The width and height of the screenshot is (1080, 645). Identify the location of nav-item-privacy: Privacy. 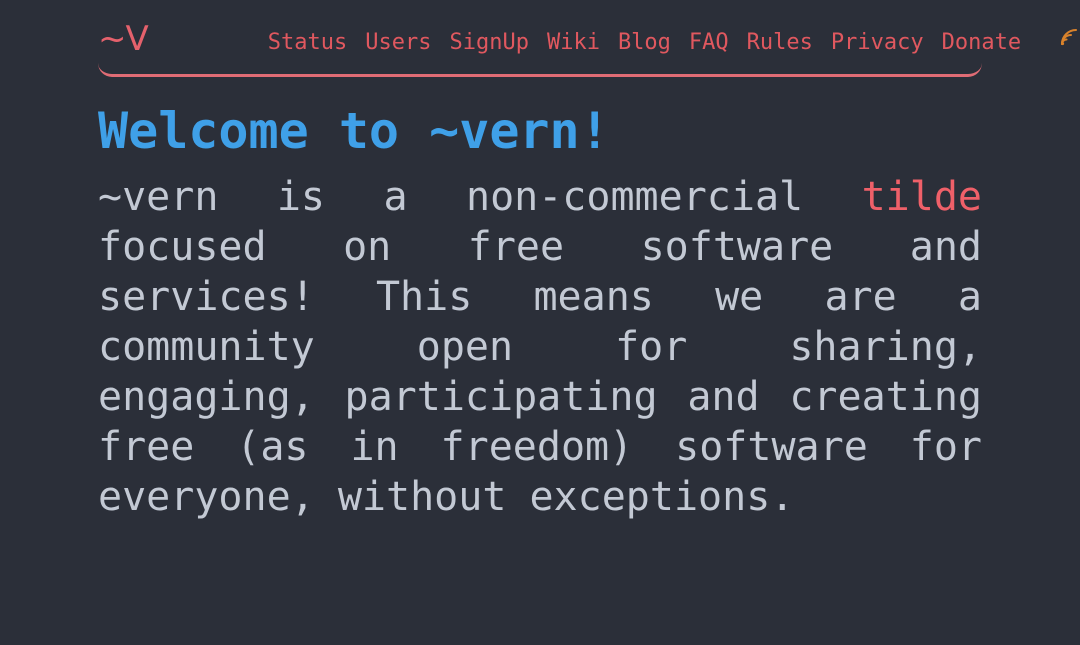
(877, 42).